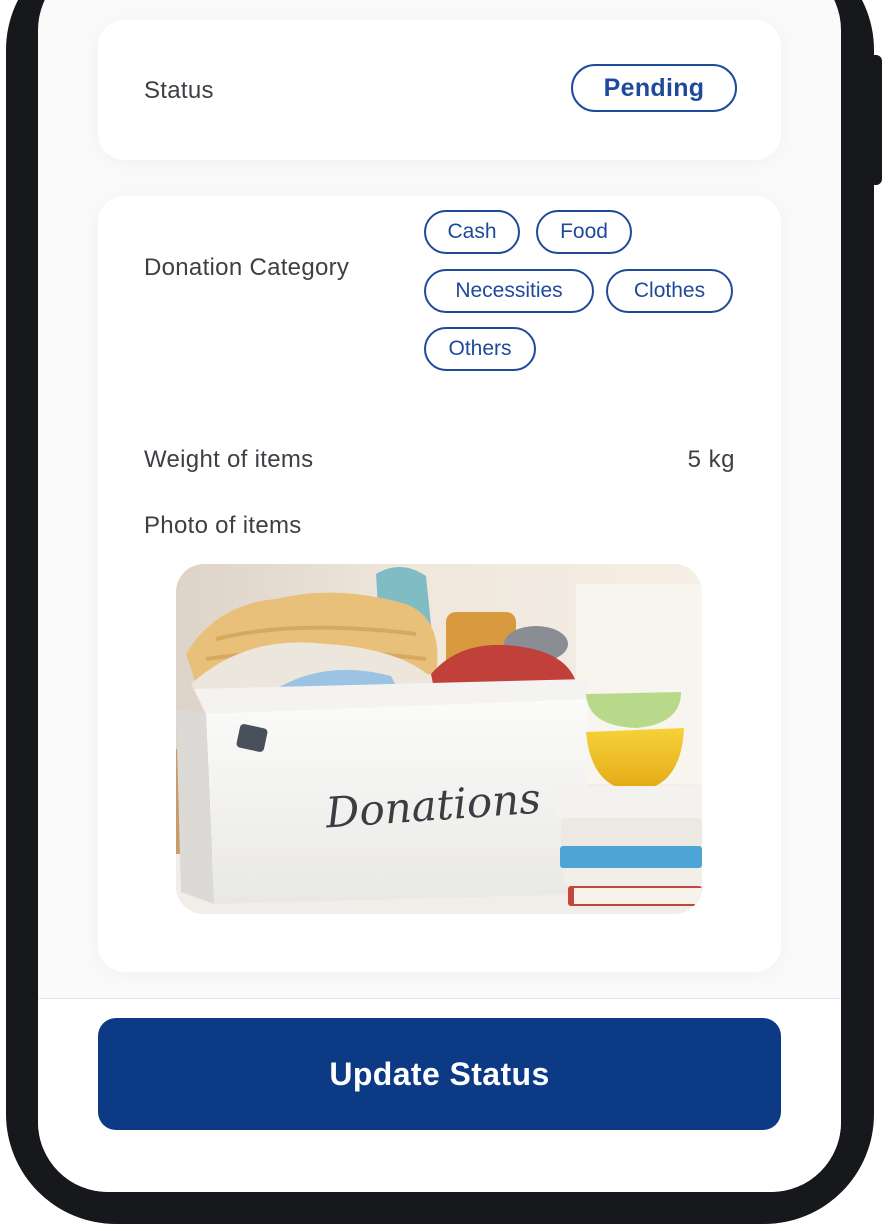 The image size is (888, 1231). What do you see at coordinates (584, 232) in the screenshot?
I see `category-tag-food: Food` at bounding box center [584, 232].